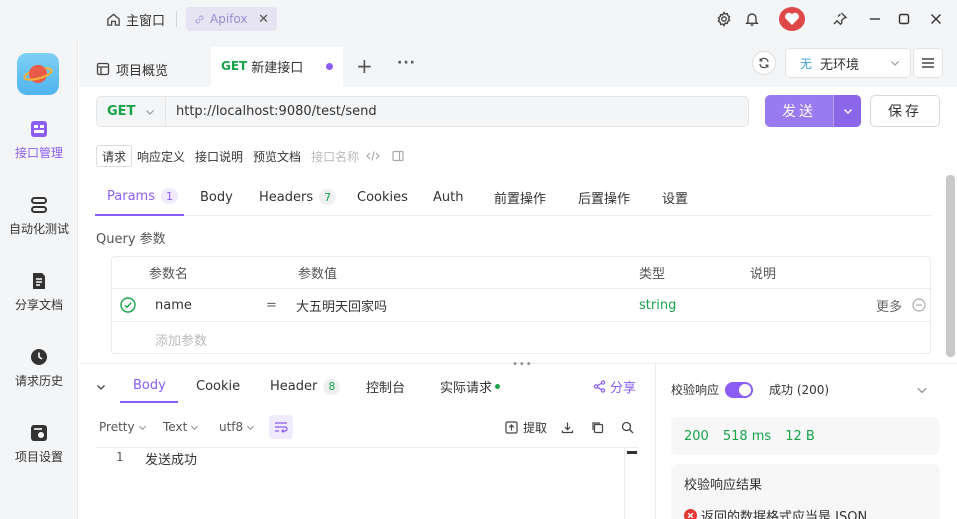 The image size is (957, 519). I want to click on maximize-icon, so click(904, 19).